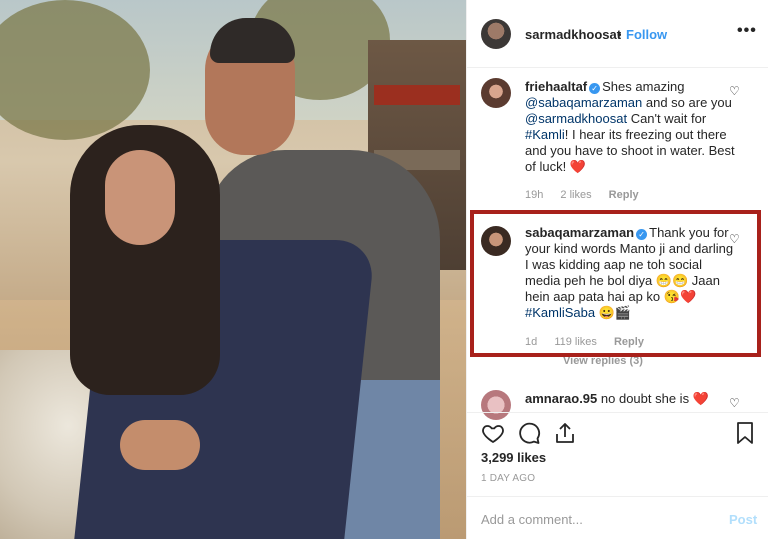  What do you see at coordinates (513, 457) in the screenshot?
I see `likes-count: 3,299 likes` at bounding box center [513, 457].